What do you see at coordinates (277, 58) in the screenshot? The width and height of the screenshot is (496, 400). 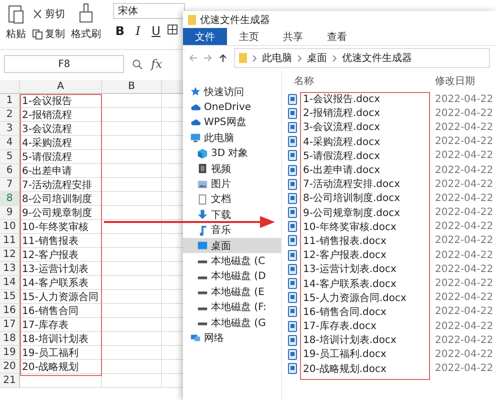 I see `breadcrumb-item: 此电脑` at bounding box center [277, 58].